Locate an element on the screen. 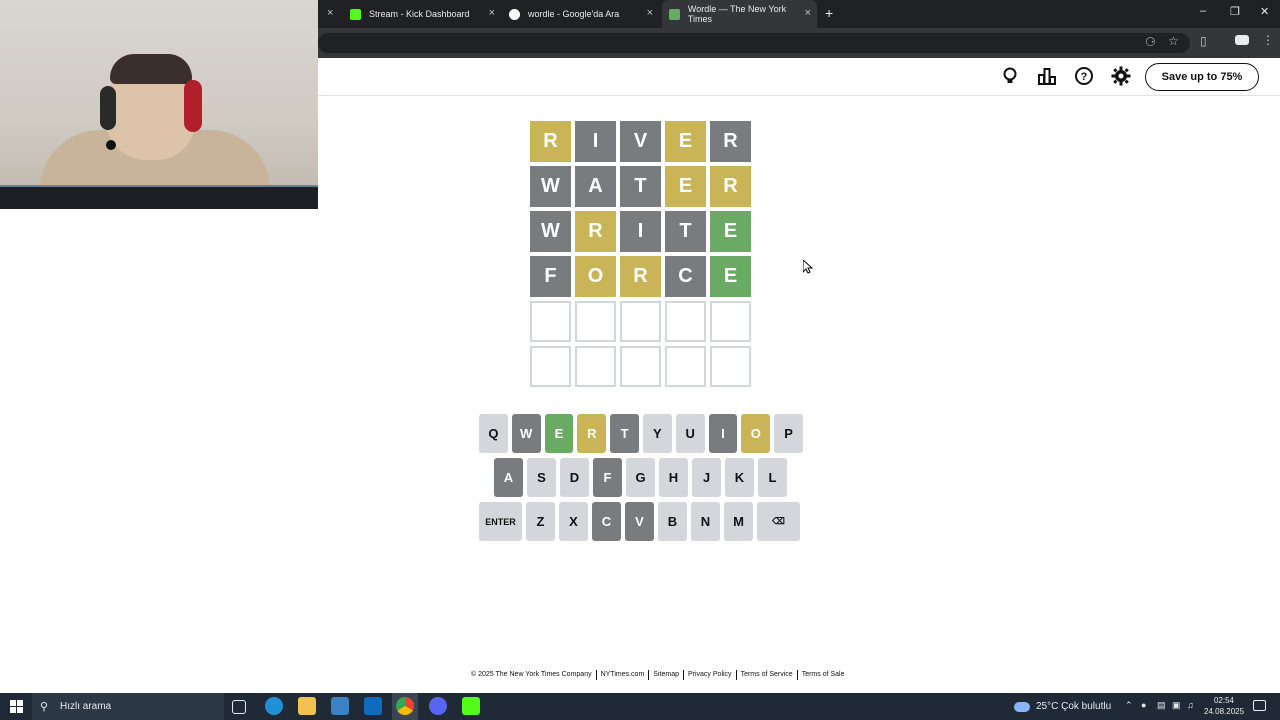 The width and height of the screenshot is (1280, 720). task-view-icon is located at coordinates (239, 707).